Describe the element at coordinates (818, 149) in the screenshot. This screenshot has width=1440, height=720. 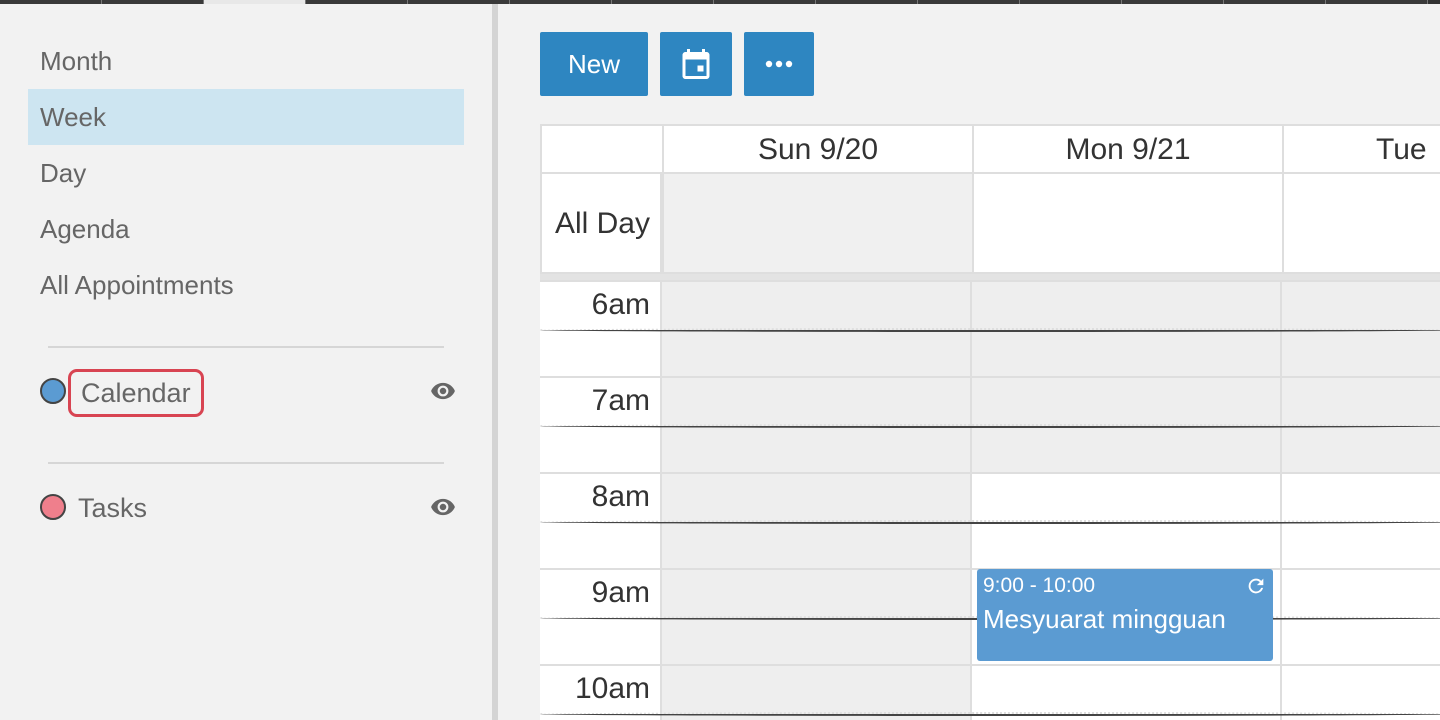
I see `day-header-sun: Sun 9/20` at that location.